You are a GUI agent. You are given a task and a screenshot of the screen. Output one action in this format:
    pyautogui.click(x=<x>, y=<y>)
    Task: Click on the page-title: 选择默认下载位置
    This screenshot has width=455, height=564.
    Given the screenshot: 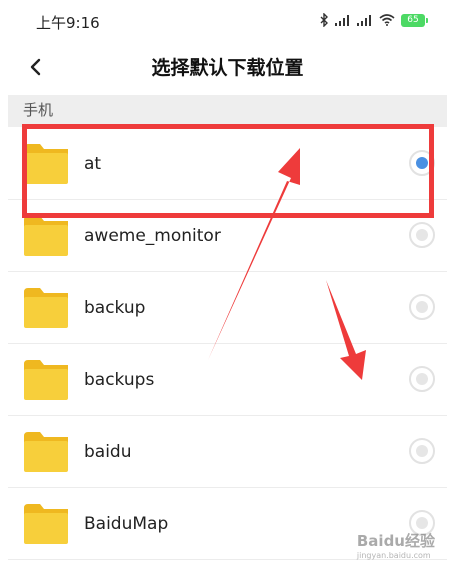 What is the action you would take?
    pyautogui.click(x=227, y=68)
    